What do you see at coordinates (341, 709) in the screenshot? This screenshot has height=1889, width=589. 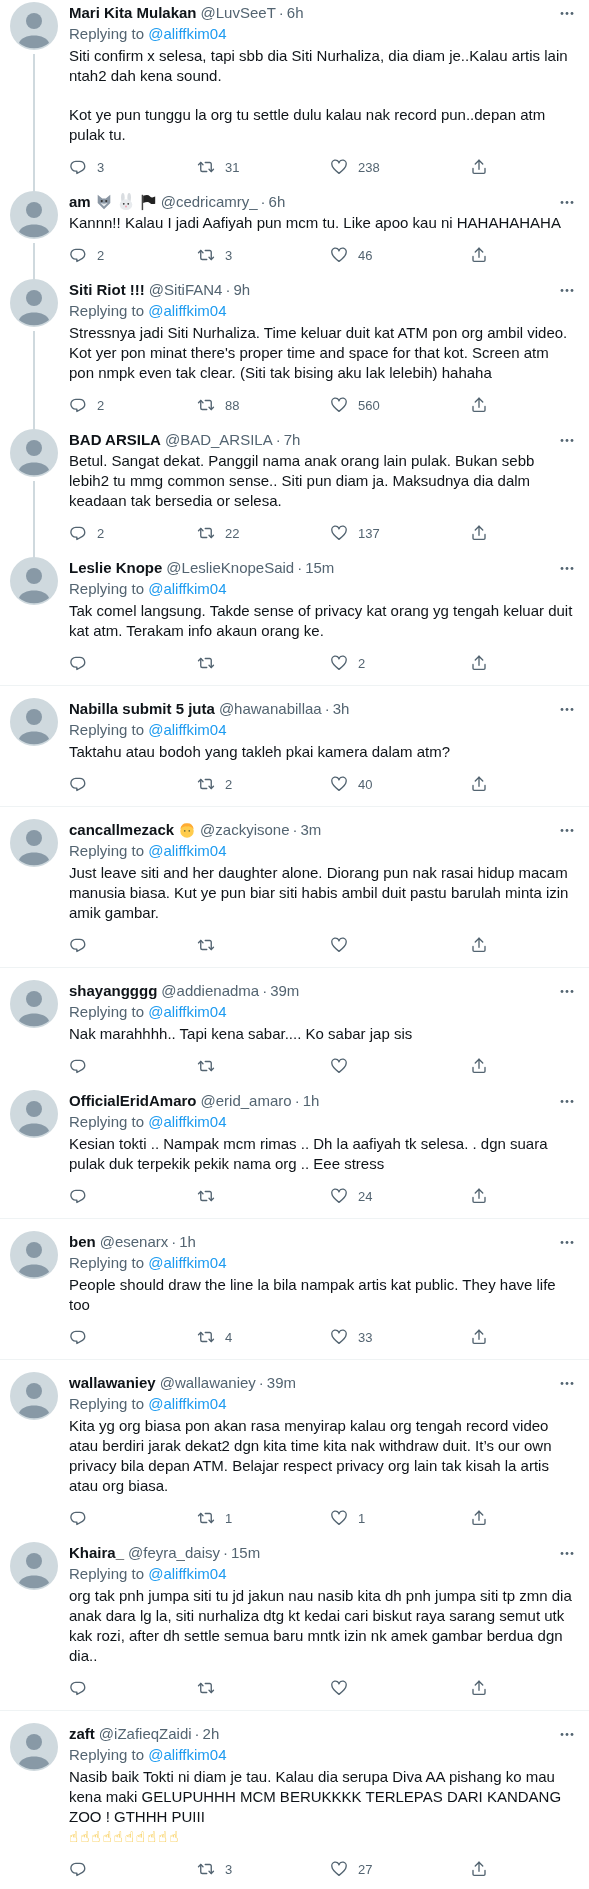 I see `timestamp: 3h` at bounding box center [341, 709].